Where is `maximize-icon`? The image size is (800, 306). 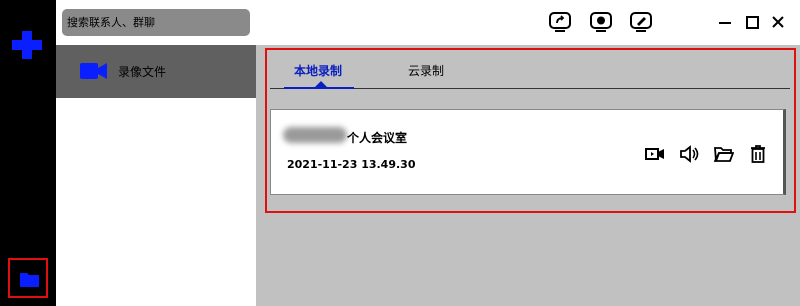 maximize-icon is located at coordinates (752, 22).